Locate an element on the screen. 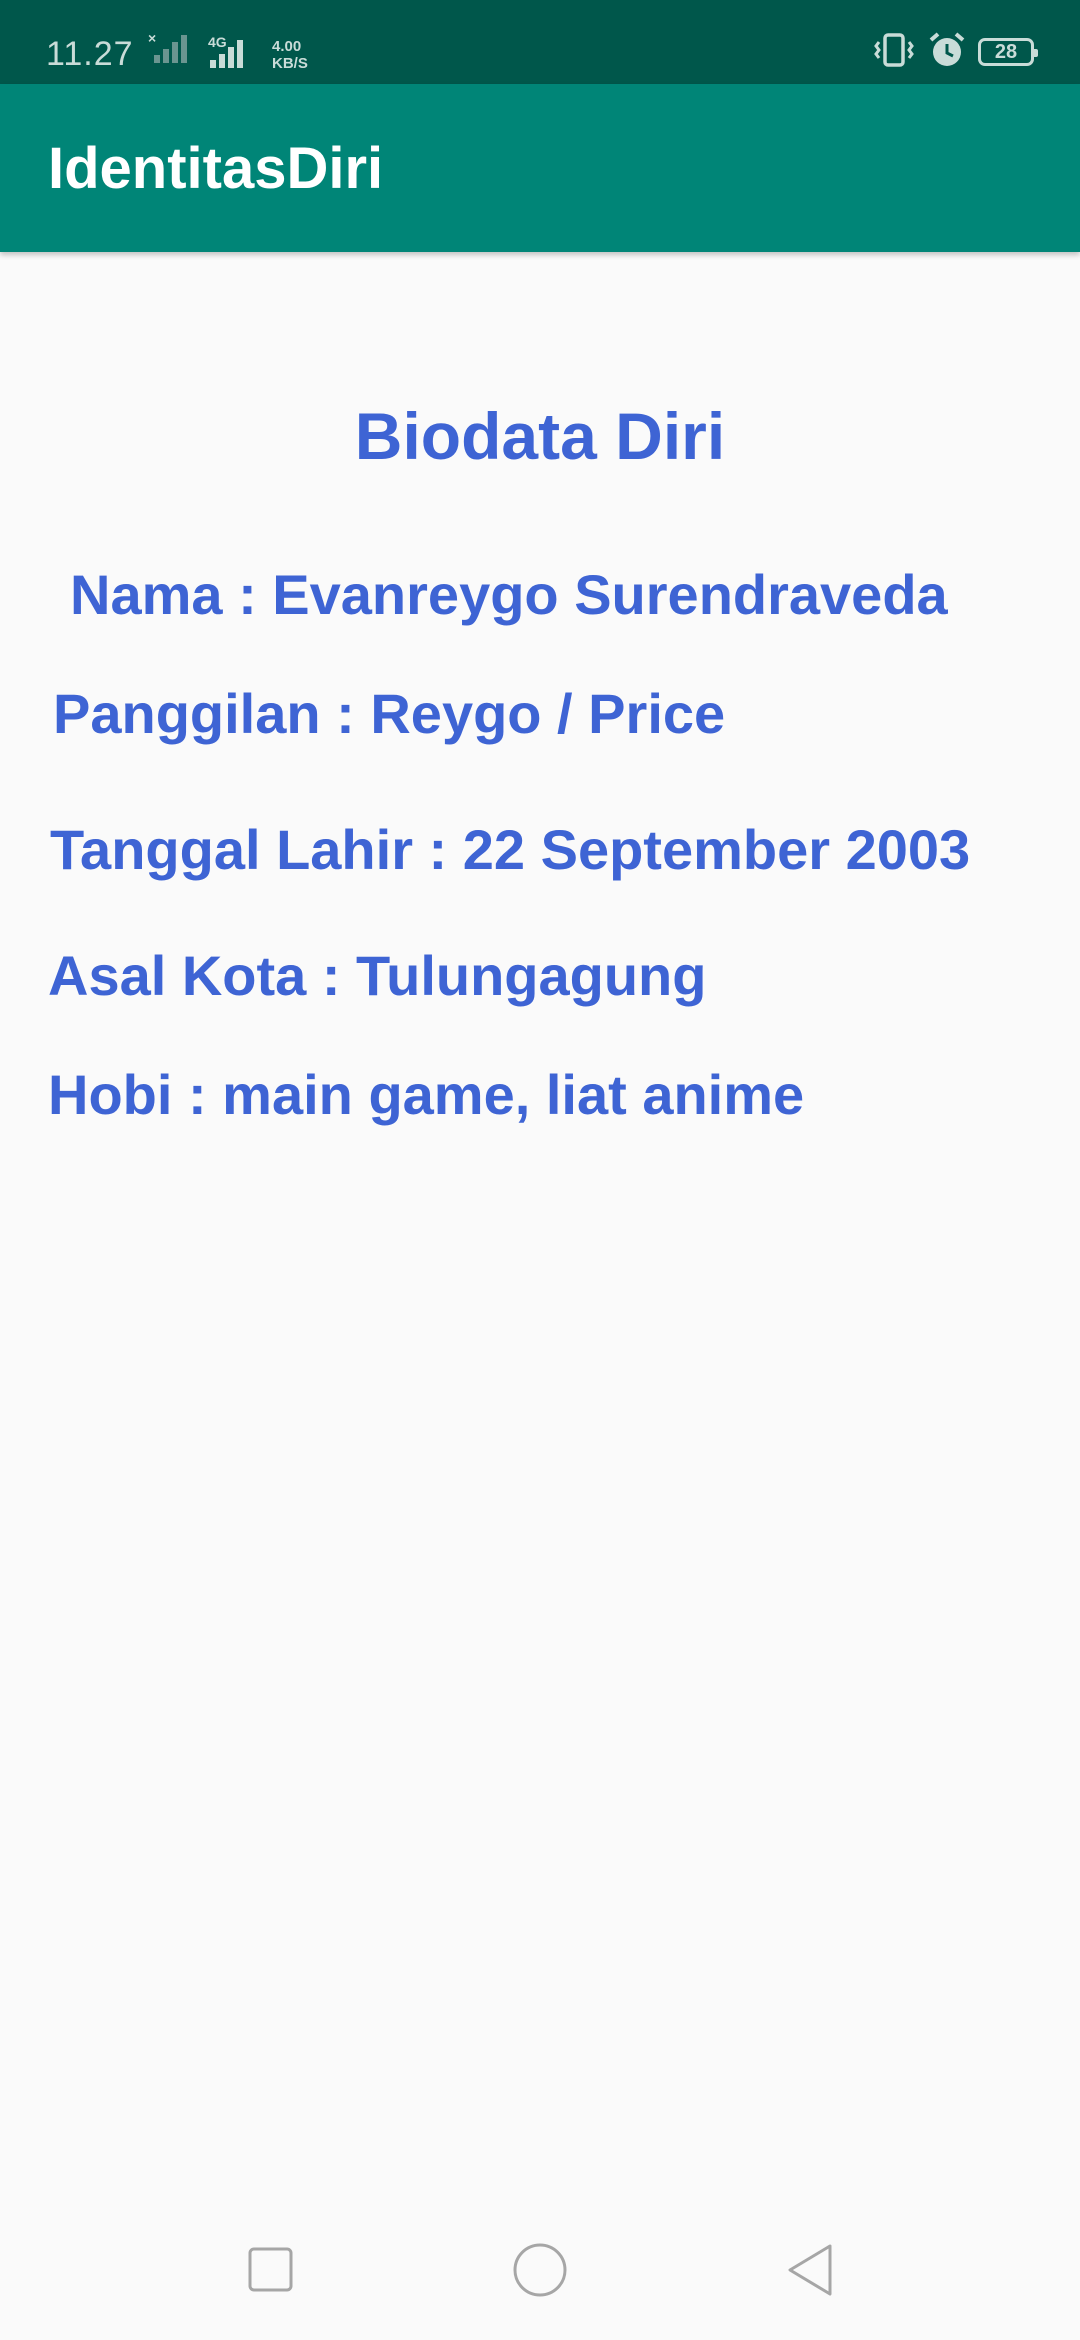 This screenshot has width=1080, height=2340. status-time: 11.27 is located at coordinates (90, 54).